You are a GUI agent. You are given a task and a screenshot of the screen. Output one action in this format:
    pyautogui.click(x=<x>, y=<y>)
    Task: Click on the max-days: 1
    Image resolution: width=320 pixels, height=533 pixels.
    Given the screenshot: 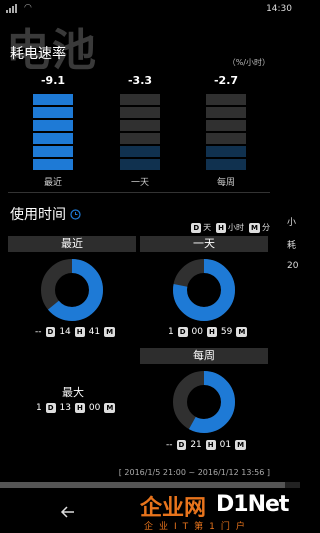 What is the action you would take?
    pyautogui.click(x=39, y=408)
    